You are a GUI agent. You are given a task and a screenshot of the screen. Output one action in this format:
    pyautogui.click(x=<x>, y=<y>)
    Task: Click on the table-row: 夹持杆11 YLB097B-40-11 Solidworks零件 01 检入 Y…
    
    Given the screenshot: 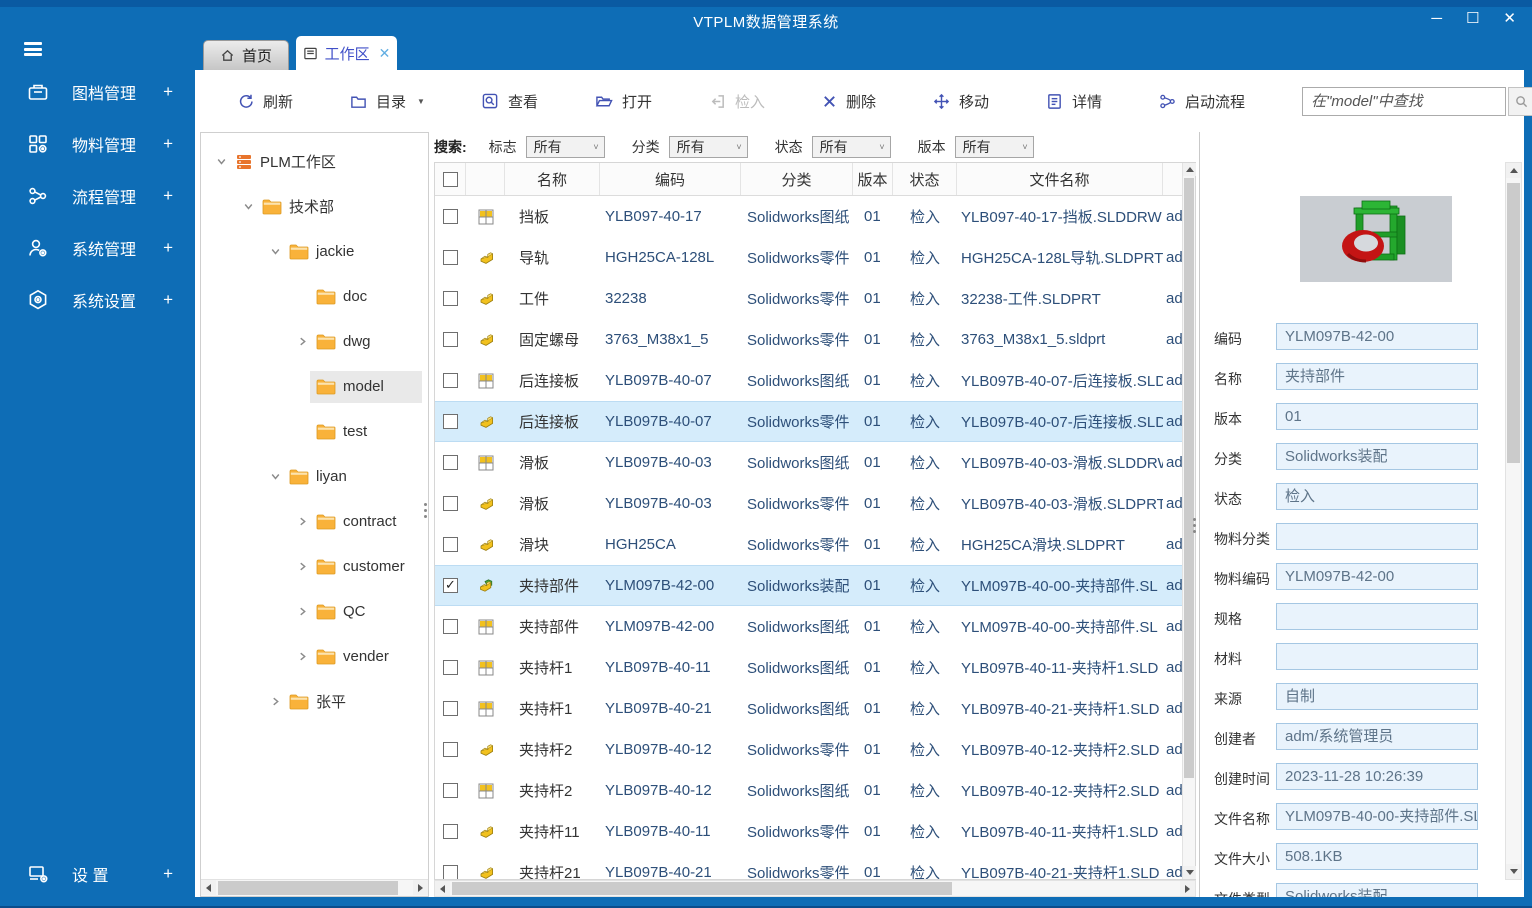 What is the action you would take?
    pyautogui.click(x=808, y=831)
    